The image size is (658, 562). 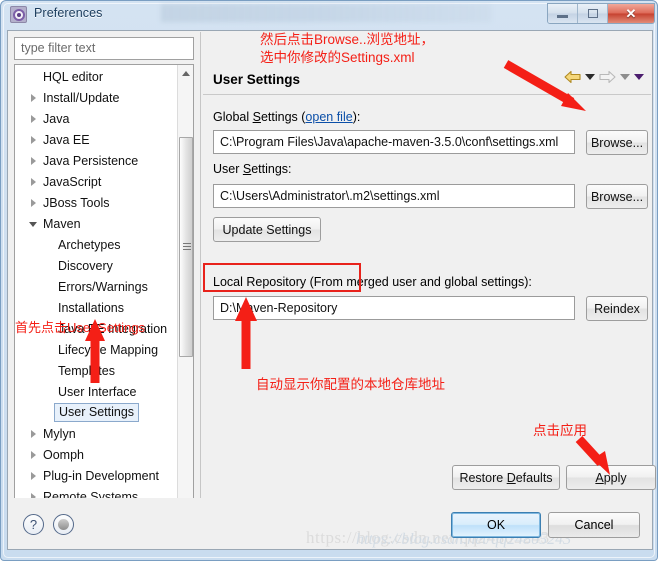 I want to click on toggle-button, so click(x=63, y=524).